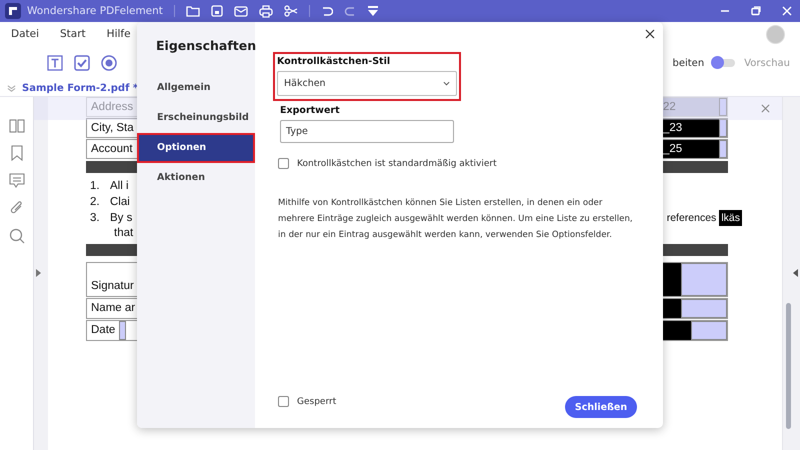  Describe the element at coordinates (691, 218) in the screenshot. I see `list-text: references` at that location.